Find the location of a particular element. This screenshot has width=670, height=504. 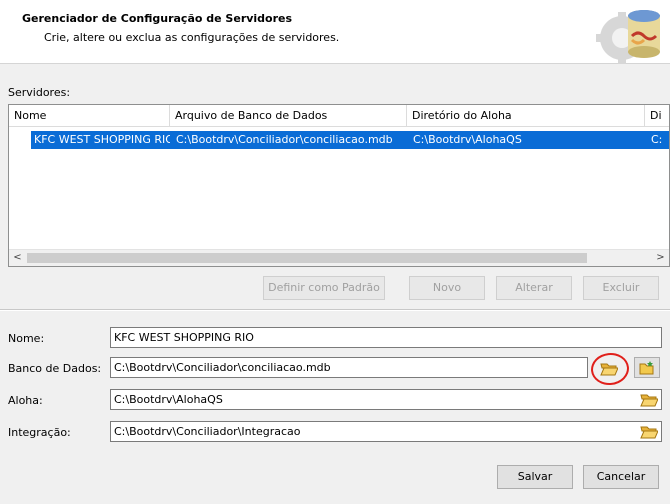

delete-button: Excluir is located at coordinates (621, 288).